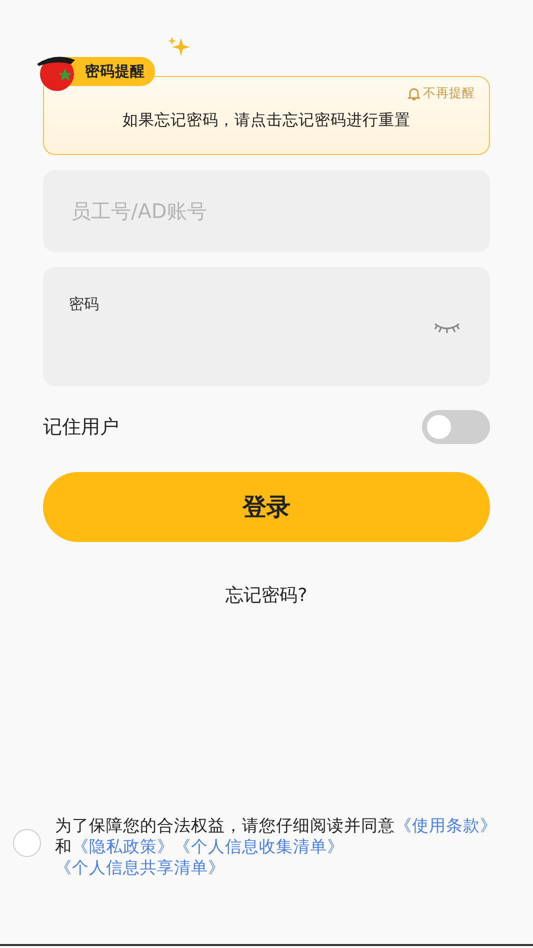 The image size is (533, 948). I want to click on password-label: 密码, so click(84, 304).